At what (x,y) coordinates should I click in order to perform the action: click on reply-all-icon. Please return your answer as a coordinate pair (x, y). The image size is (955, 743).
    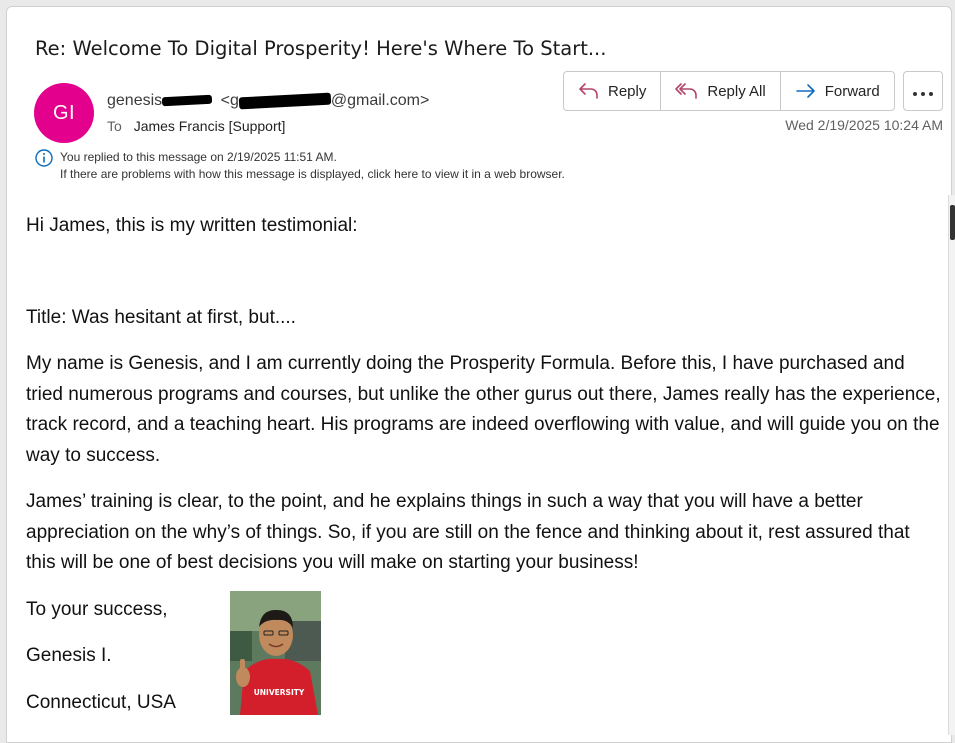
    Looking at the image, I should click on (687, 91).